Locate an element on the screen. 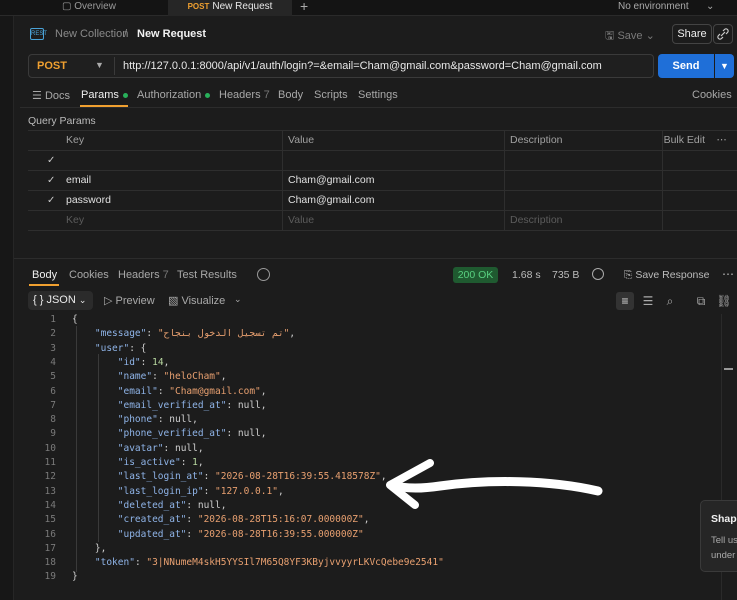 Image resolution: width=737 pixels, height=600 pixels. line-number: 7 is located at coordinates (53, 405).